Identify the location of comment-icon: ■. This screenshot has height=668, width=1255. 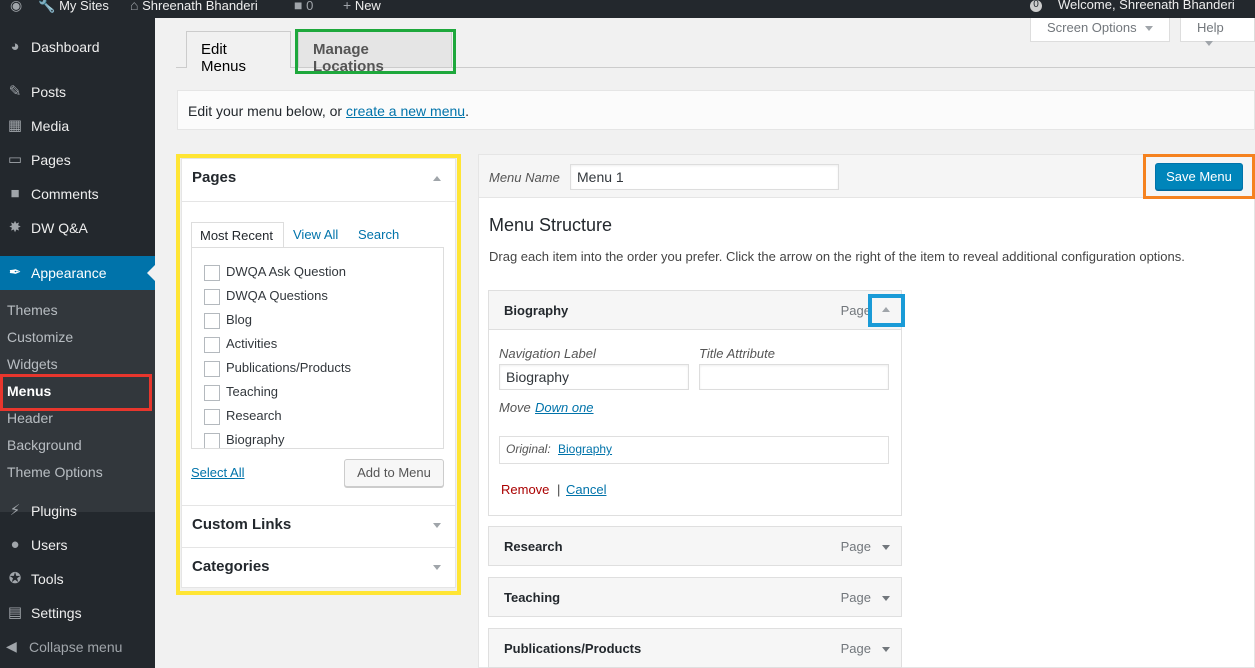
(15, 193).